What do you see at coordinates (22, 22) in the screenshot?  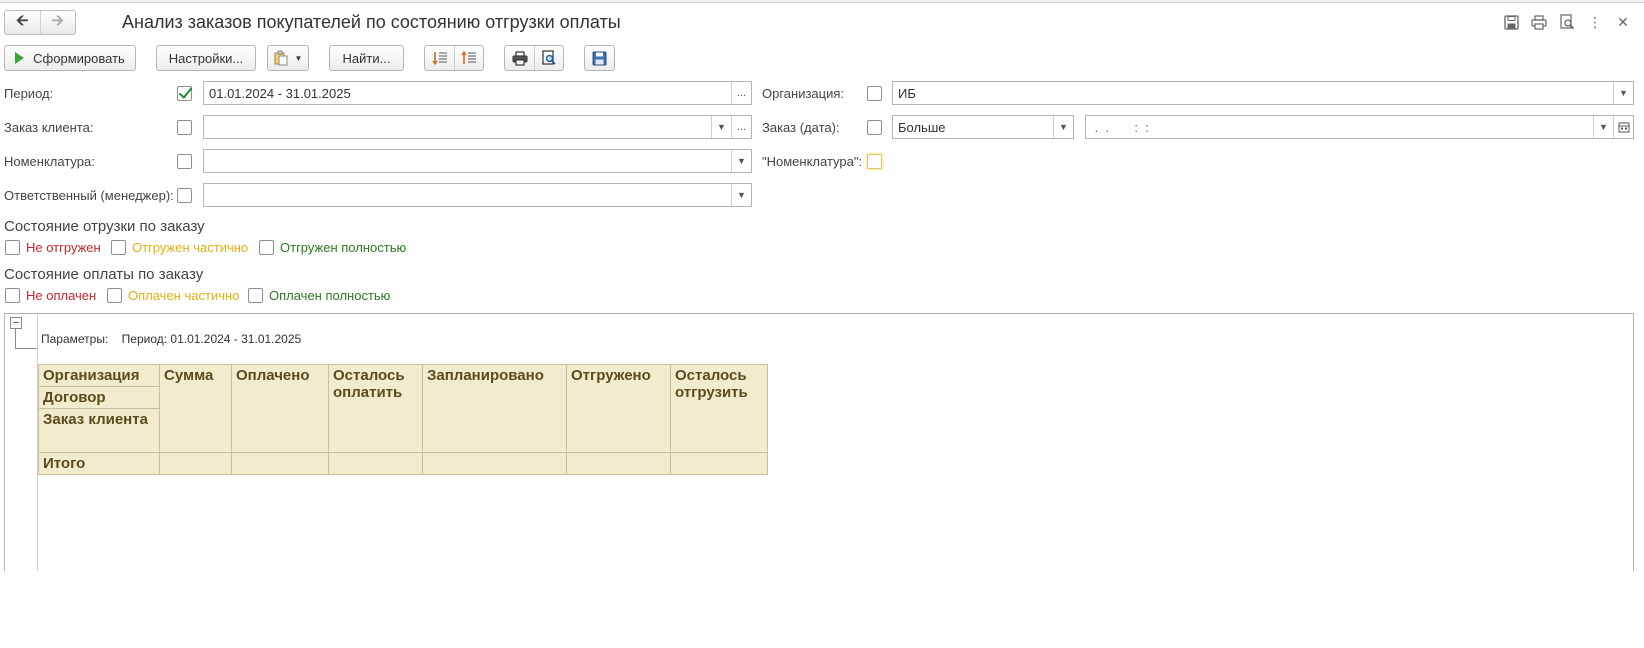 I see `back-arrow-icon: 🡨` at bounding box center [22, 22].